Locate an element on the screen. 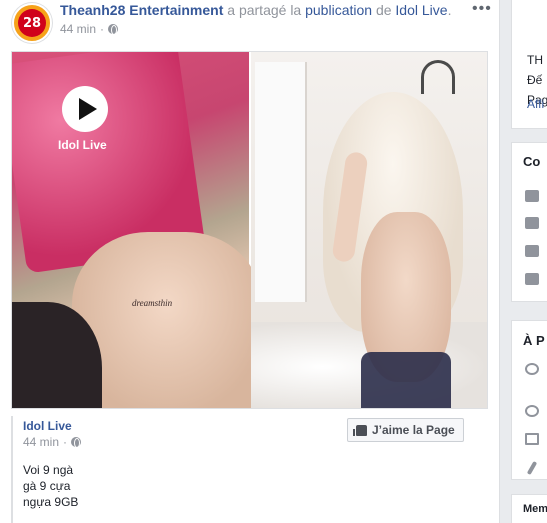 The width and height of the screenshot is (547, 523). post-meta: 44 min · is located at coordinates (89, 29).